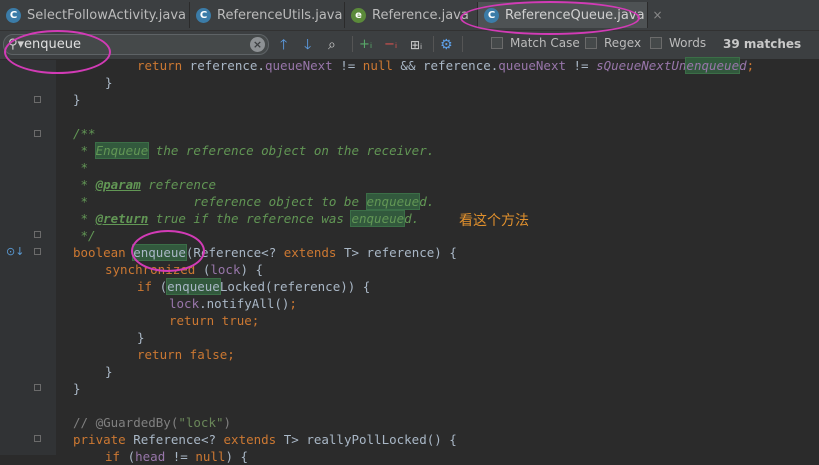 The image size is (819, 465). I want to click on annotation-note: 看这个方法, so click(494, 221).